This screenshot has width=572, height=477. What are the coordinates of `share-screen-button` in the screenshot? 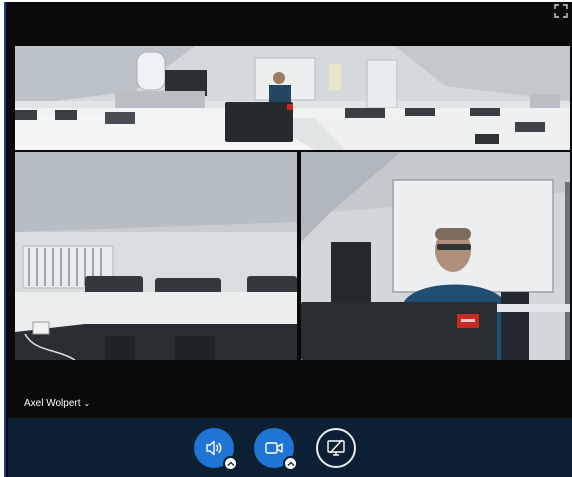 It's located at (336, 448).